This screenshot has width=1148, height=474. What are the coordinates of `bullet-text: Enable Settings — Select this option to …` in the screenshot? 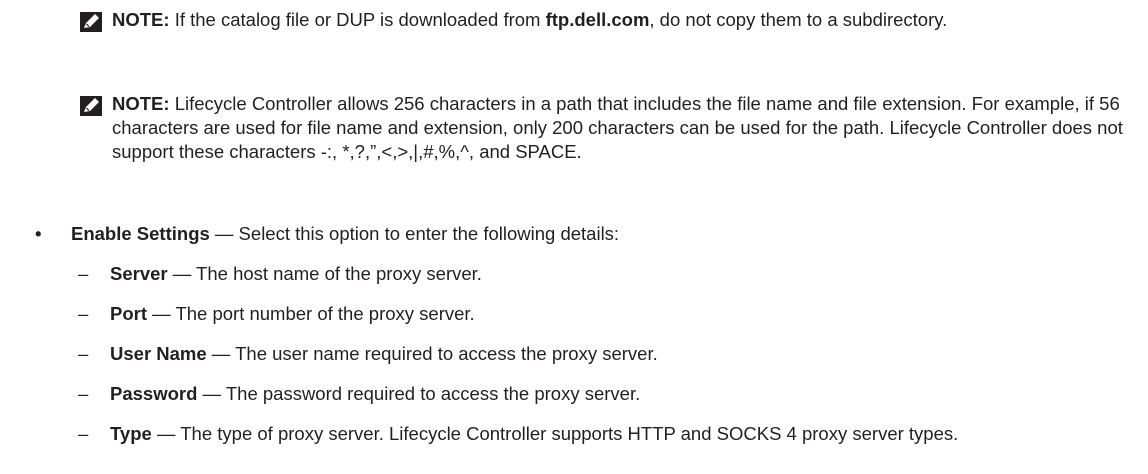 It's located at (345, 234).